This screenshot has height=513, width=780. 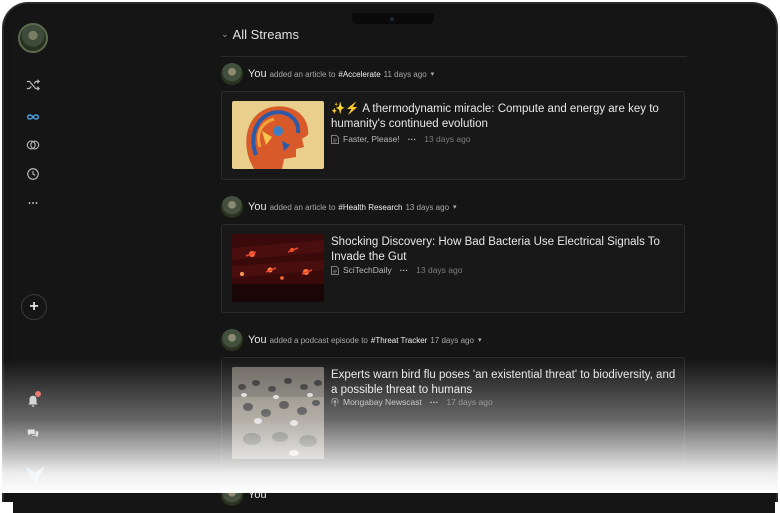 I want to click on activity-action: added a podcast episode to, so click(x=318, y=340).